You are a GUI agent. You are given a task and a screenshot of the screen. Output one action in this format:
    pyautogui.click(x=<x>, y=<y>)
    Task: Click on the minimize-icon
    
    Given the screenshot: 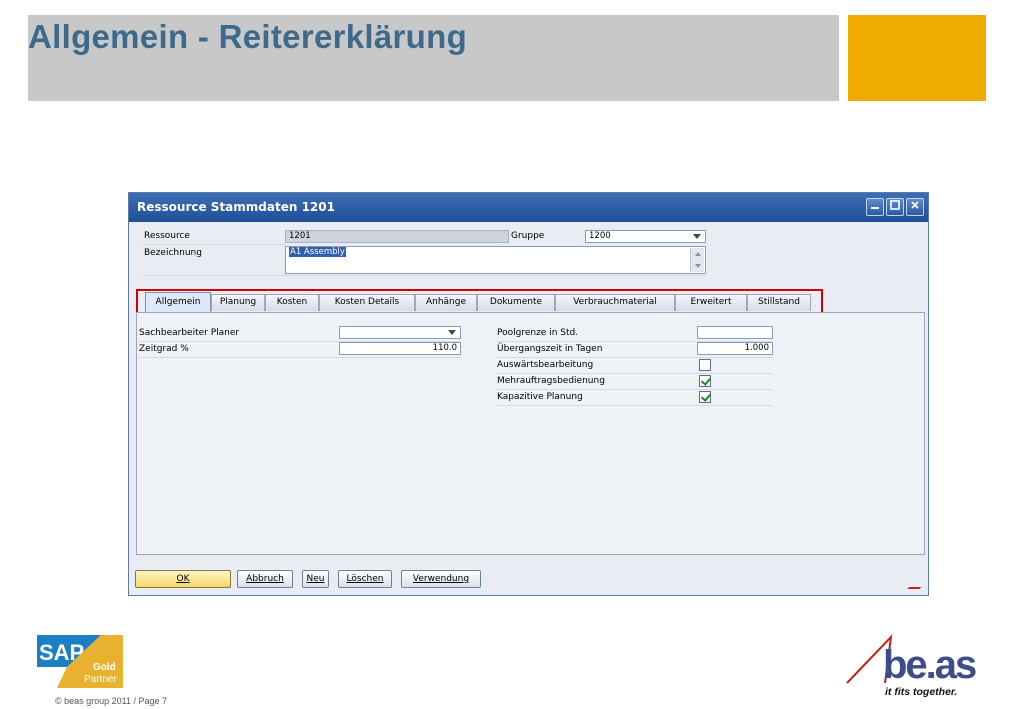 What is the action you would take?
    pyautogui.click(x=875, y=207)
    